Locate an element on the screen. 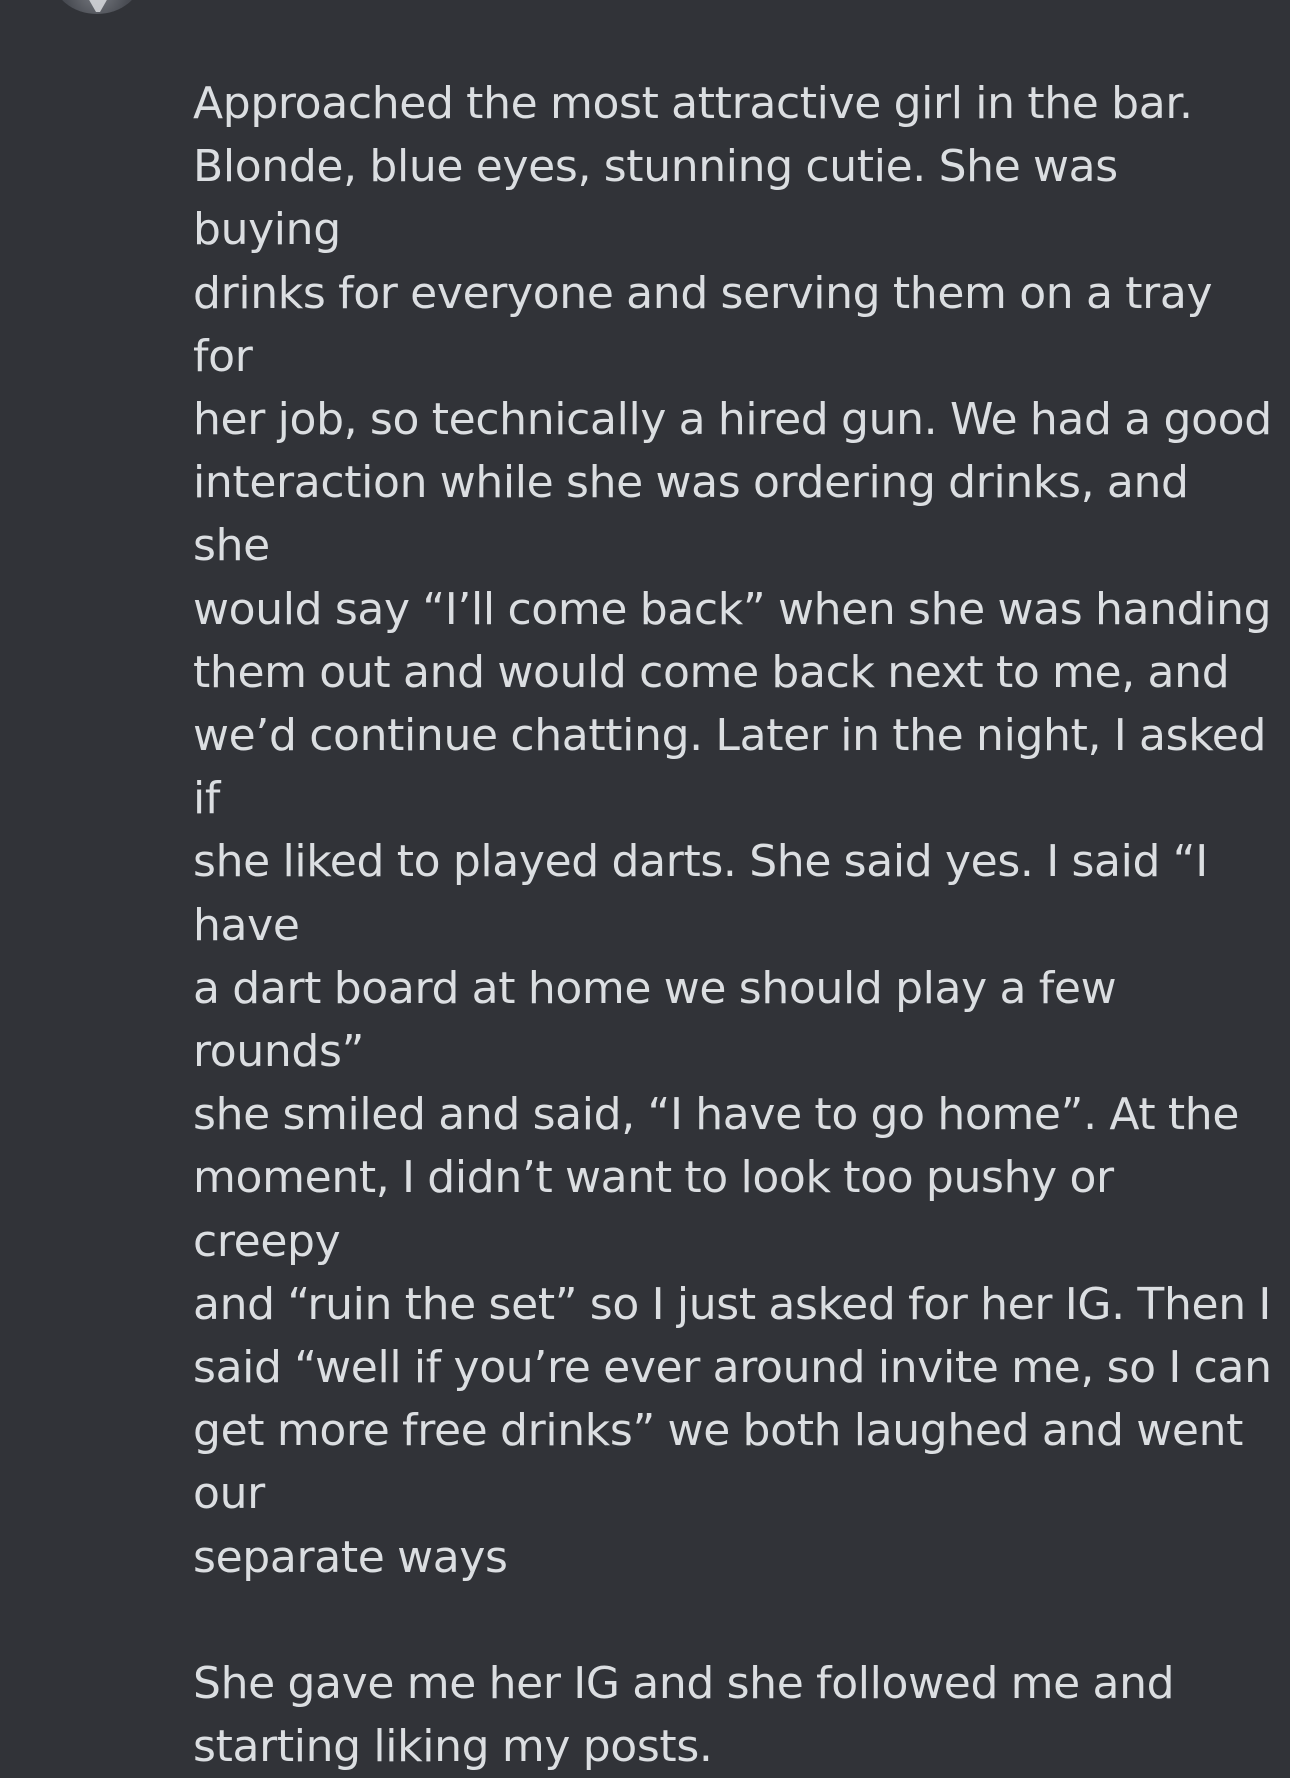 Image resolution: width=1290 pixels, height=1778 pixels. avatar-collar is located at coordinates (98, 6).